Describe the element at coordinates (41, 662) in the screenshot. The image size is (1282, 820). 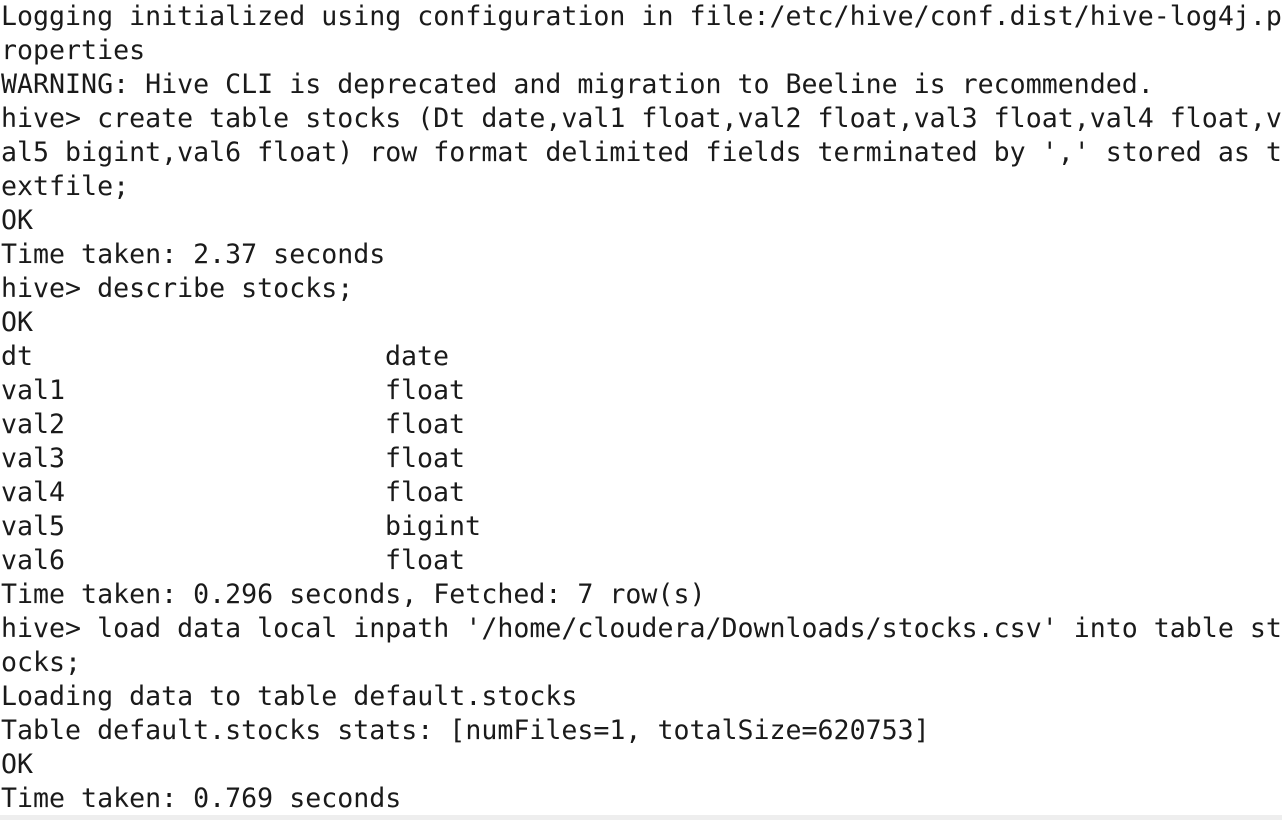
I see `command-line: ocks;` at that location.